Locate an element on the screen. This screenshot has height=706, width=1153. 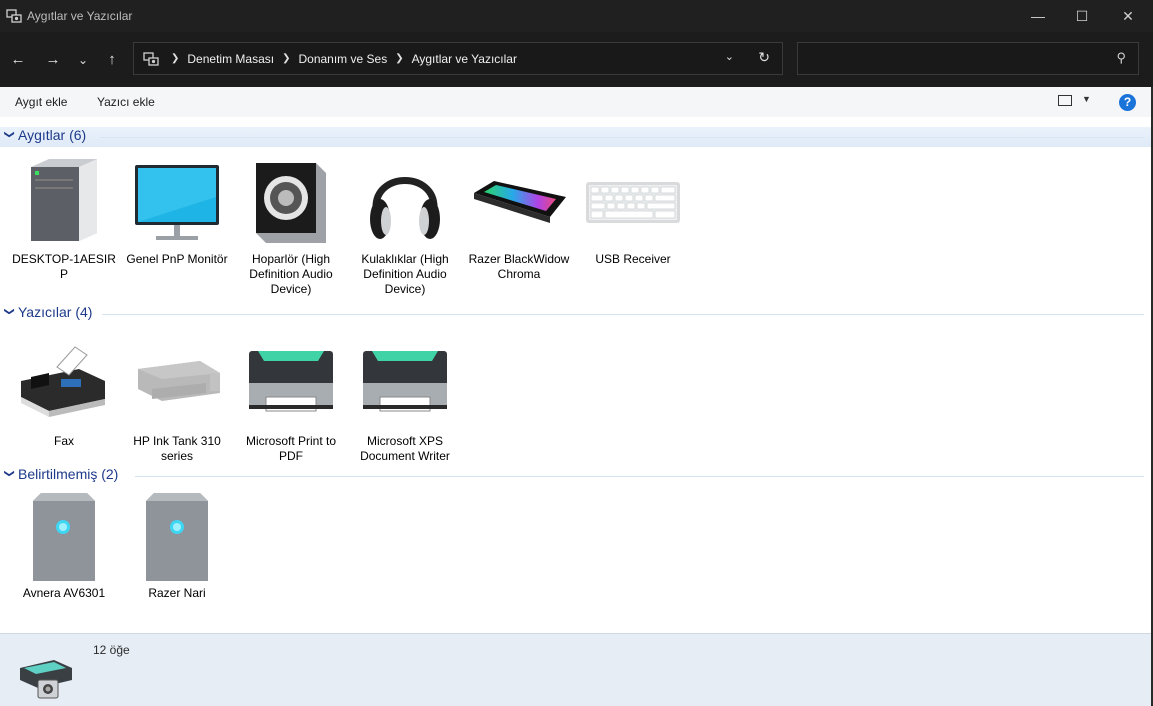
close-button: ✕ is located at coordinates (1128, 16).